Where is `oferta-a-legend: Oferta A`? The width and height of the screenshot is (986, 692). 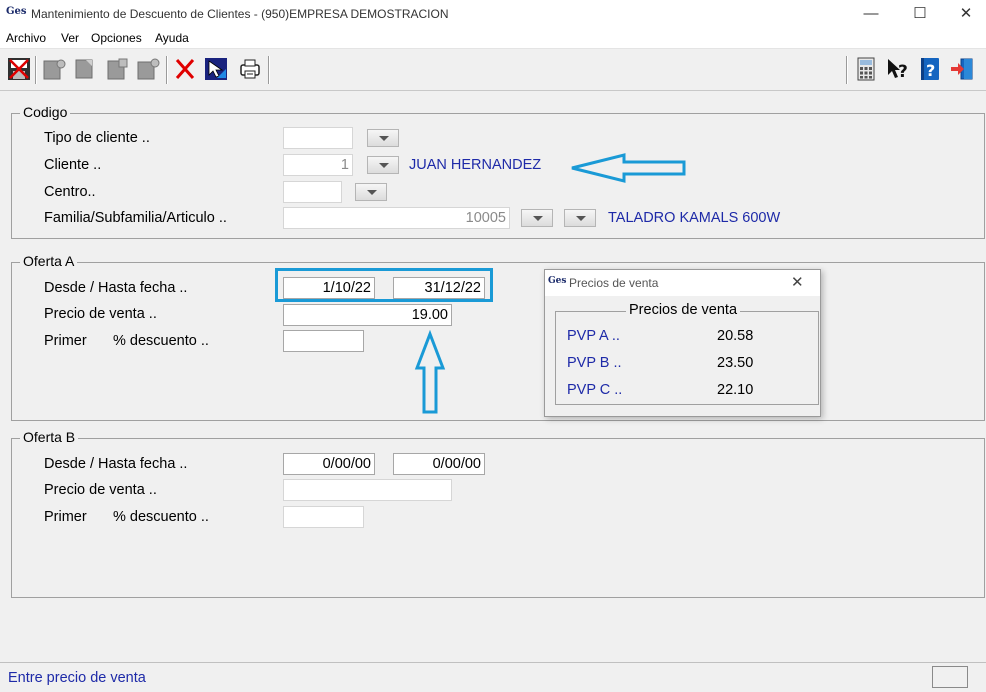 oferta-a-legend: Oferta A is located at coordinates (49, 261).